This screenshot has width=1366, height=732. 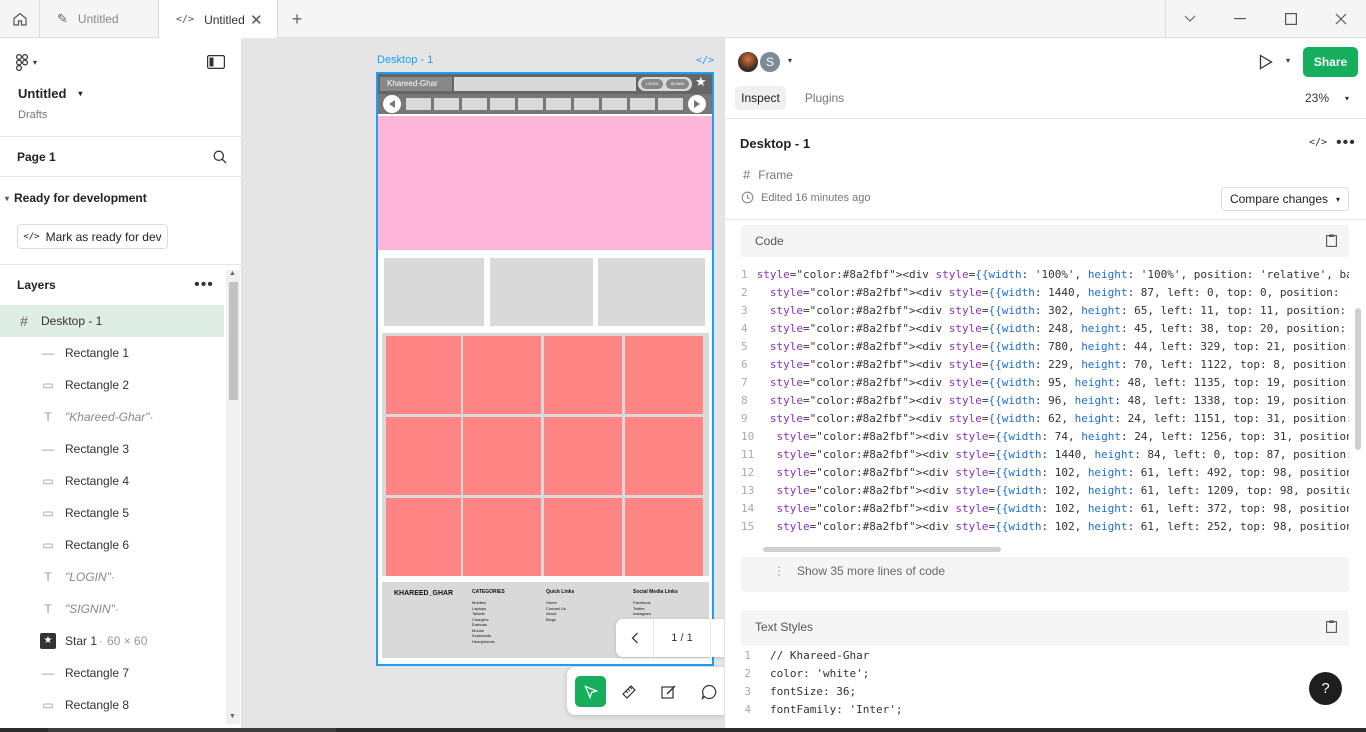 What do you see at coordinates (256, 20) in the screenshot?
I see `close-tab-icon: ✕` at bounding box center [256, 20].